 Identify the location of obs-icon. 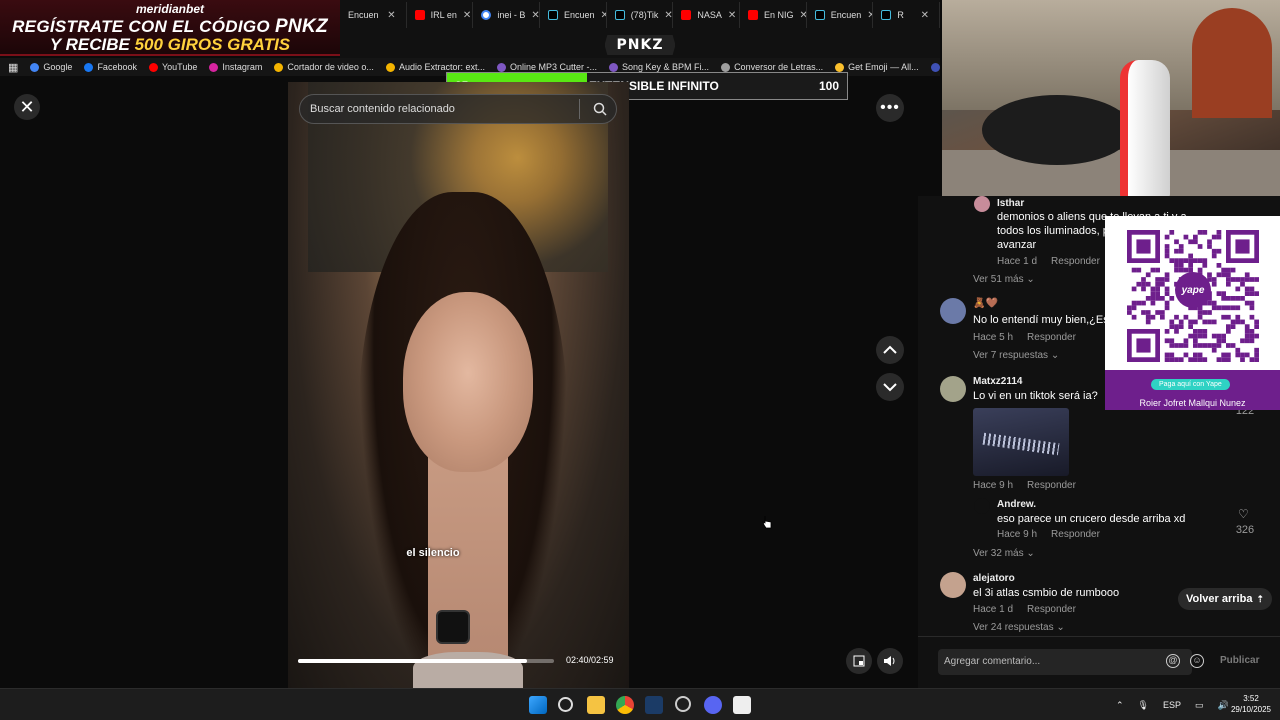
(683, 704).